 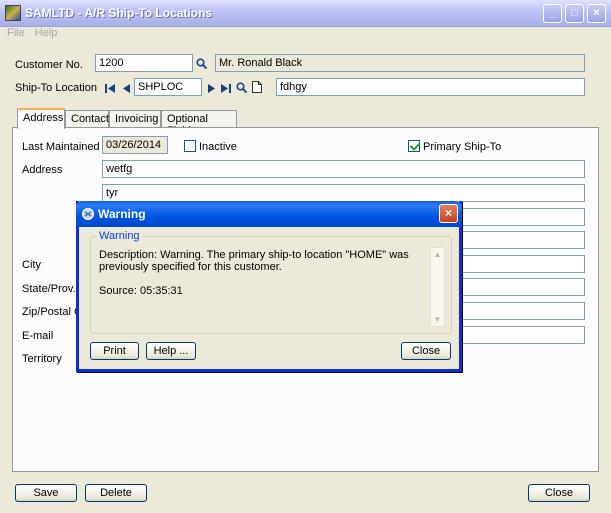 I want to click on primary-shipto-label: Primary Ship-To, so click(x=462, y=147).